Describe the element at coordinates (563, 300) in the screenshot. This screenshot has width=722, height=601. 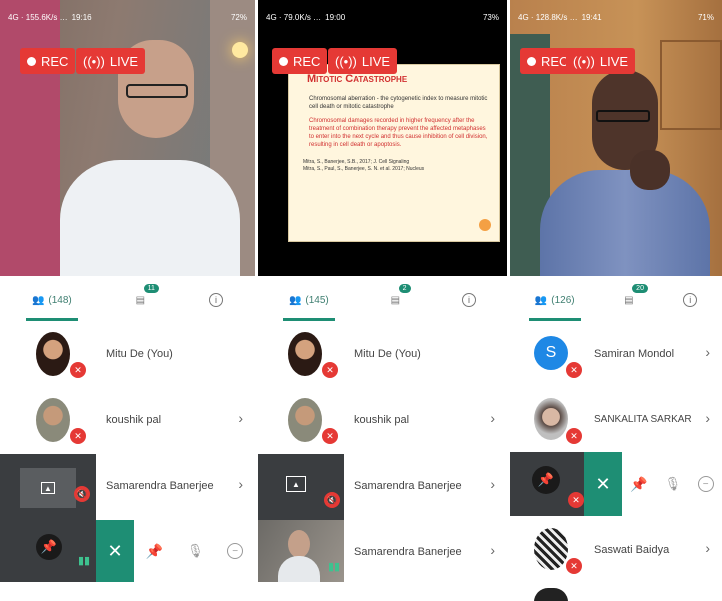
I see `participant-count: (126)` at that location.